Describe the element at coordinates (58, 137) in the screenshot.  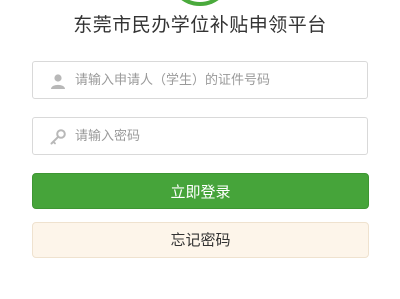
I see `key-icon` at that location.